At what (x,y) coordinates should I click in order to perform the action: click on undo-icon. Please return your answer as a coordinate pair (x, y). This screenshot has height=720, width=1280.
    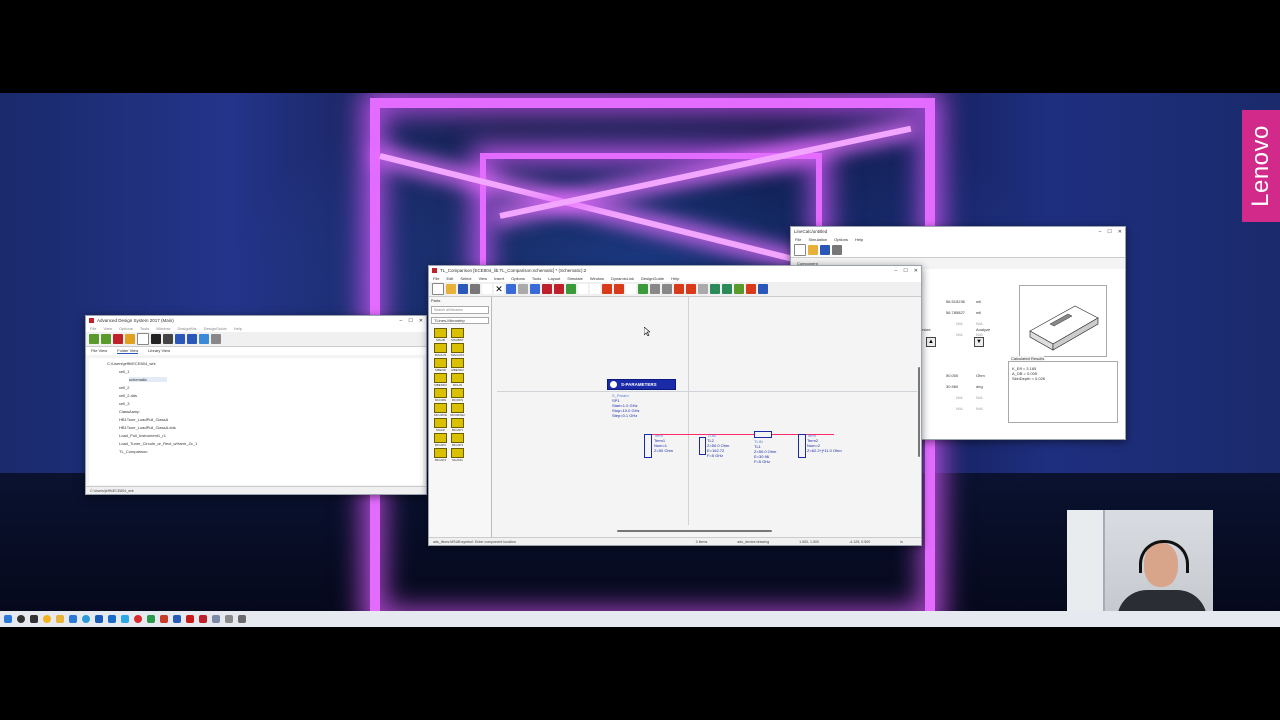
    Looking at the image, I should click on (511, 289).